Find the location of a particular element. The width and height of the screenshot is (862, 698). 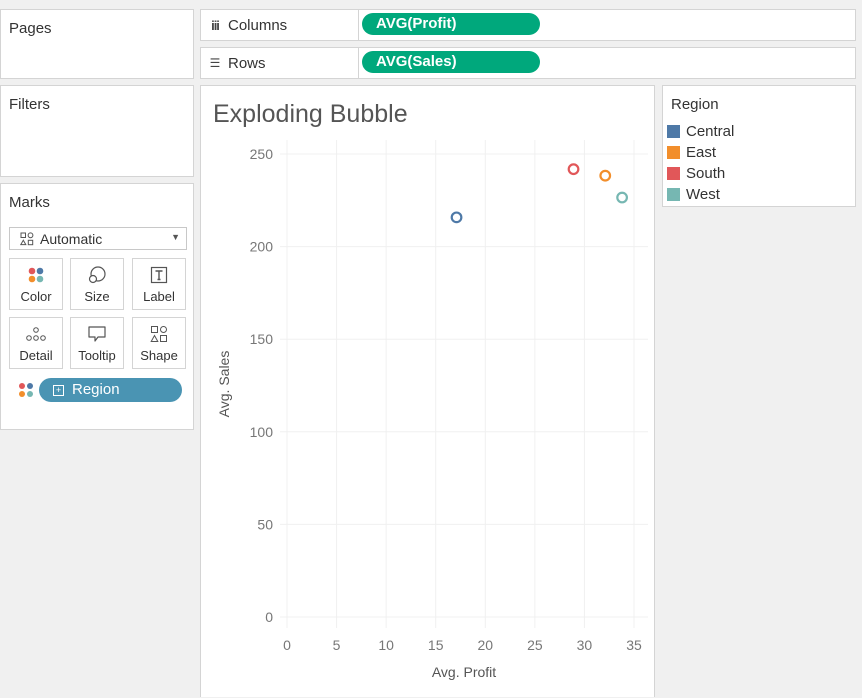

data-point-south is located at coordinates (573, 169).